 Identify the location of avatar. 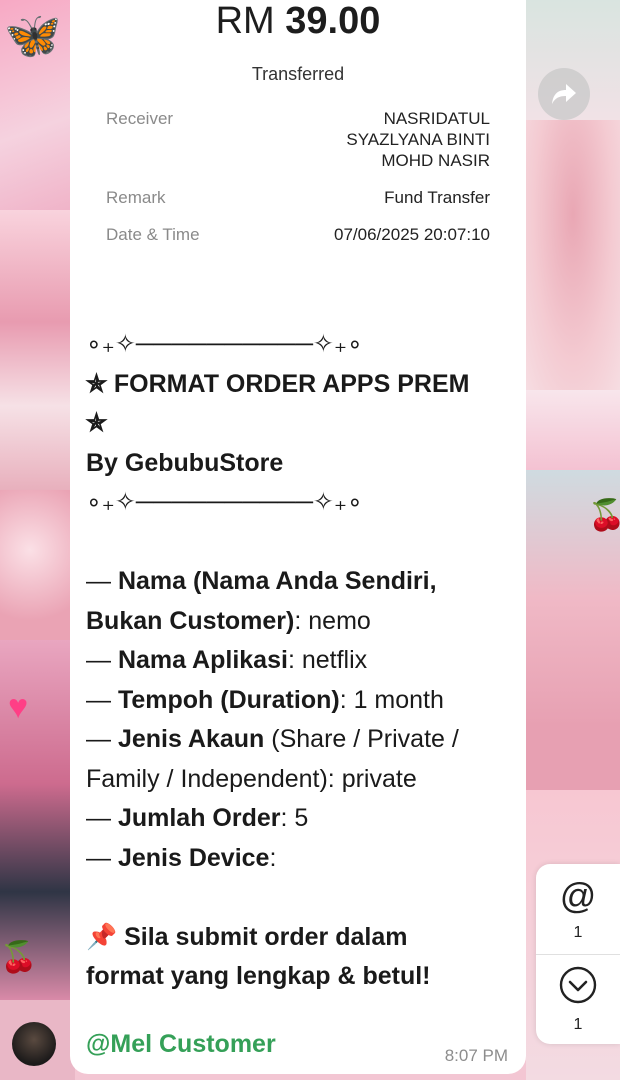
(34, 1044).